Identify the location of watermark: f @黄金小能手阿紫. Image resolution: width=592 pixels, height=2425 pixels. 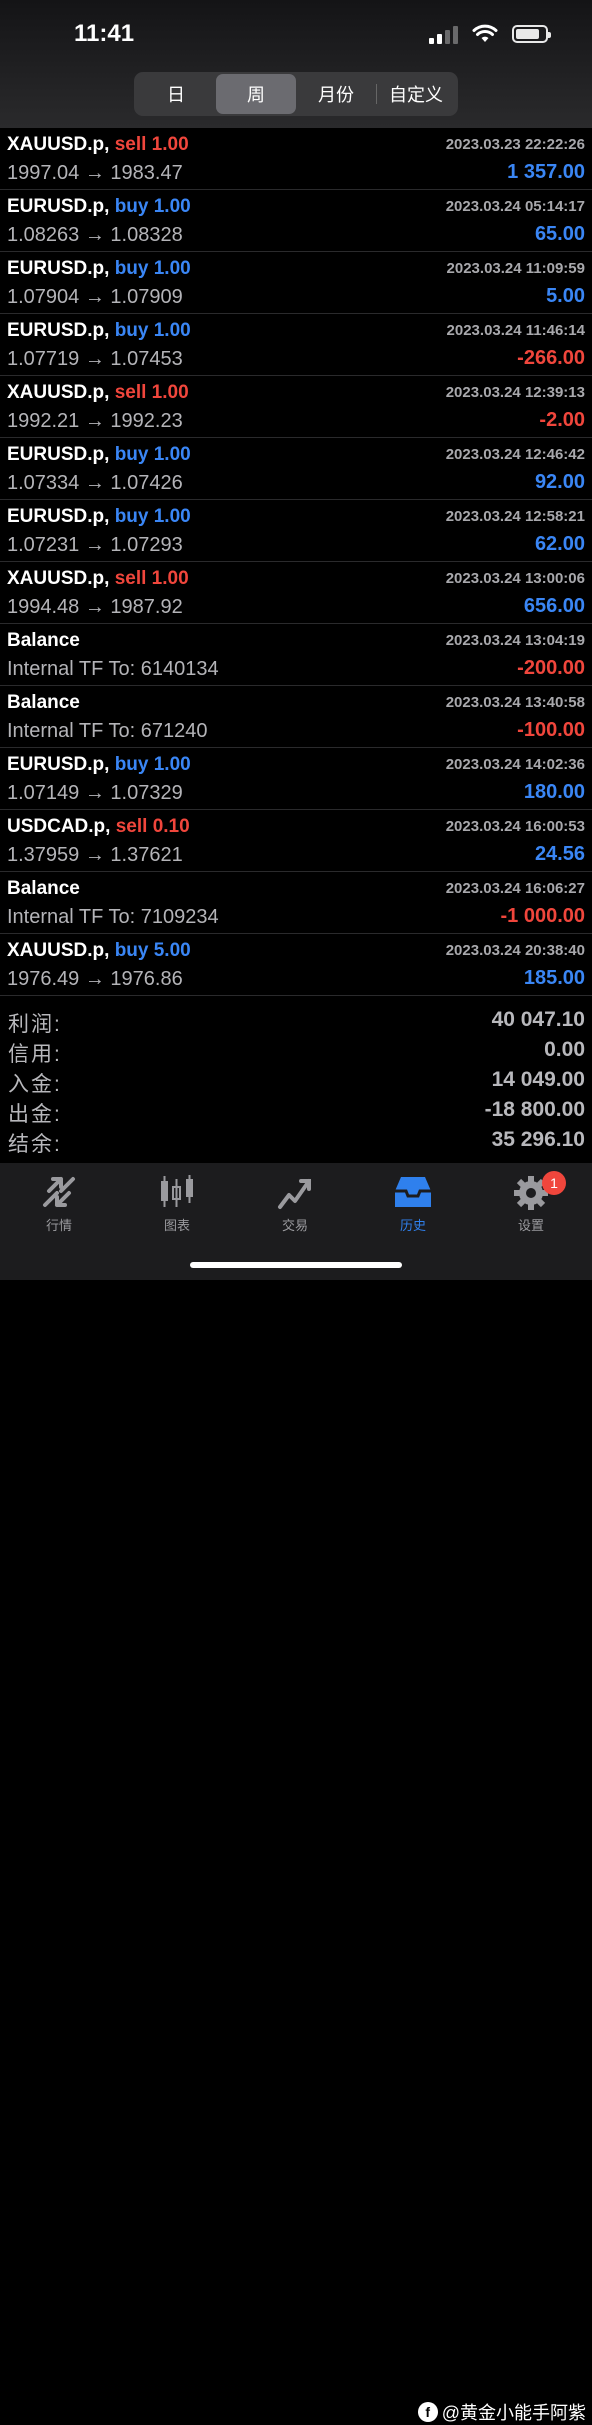
(501, 2412).